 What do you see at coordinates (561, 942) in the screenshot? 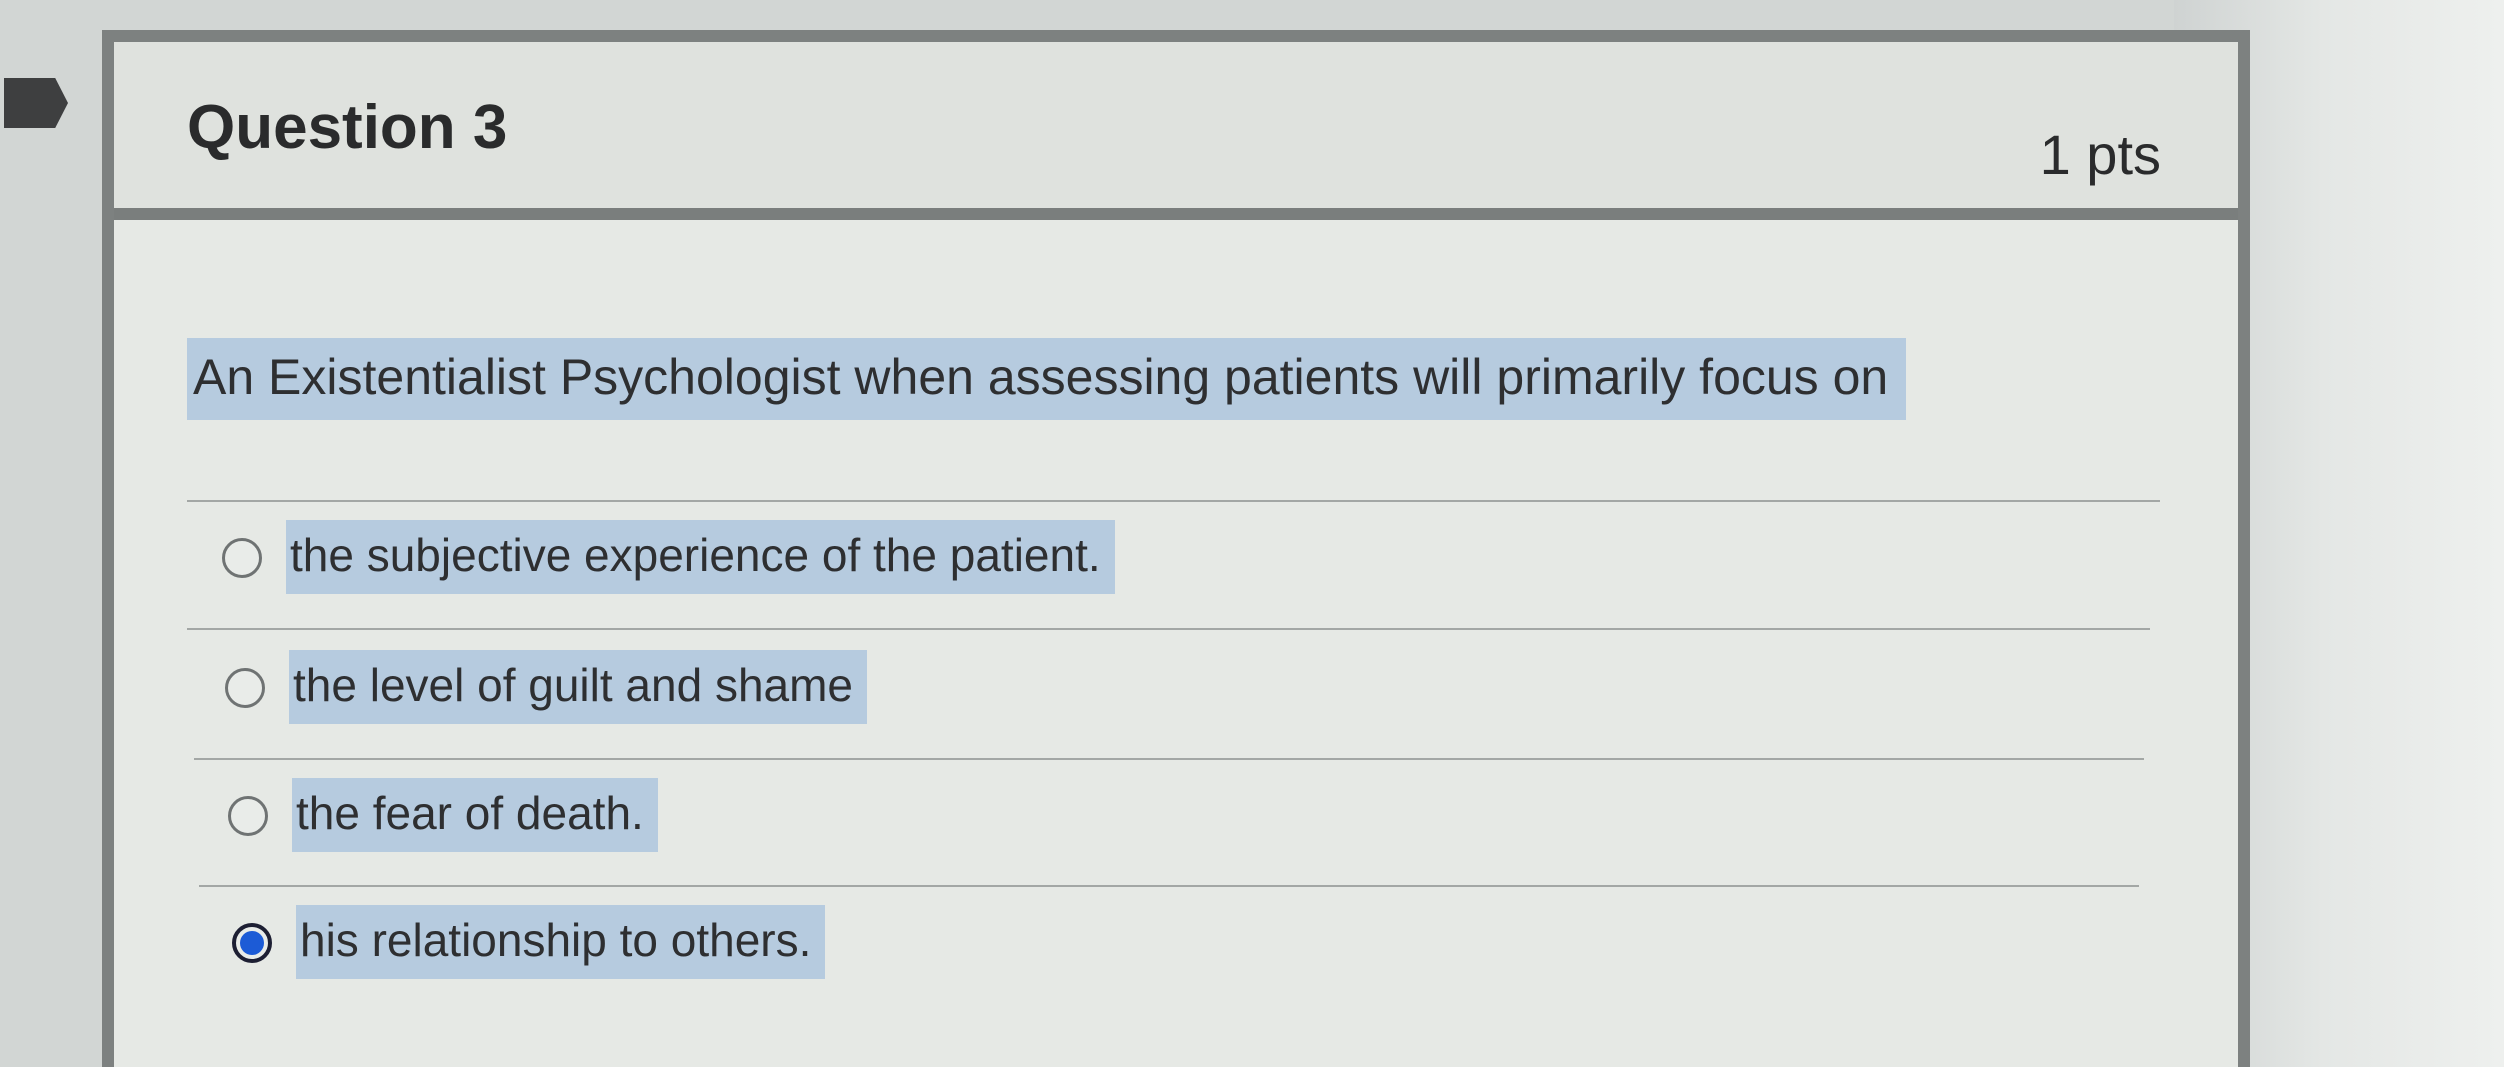
I see `answer-label: his relationship to others.` at bounding box center [561, 942].